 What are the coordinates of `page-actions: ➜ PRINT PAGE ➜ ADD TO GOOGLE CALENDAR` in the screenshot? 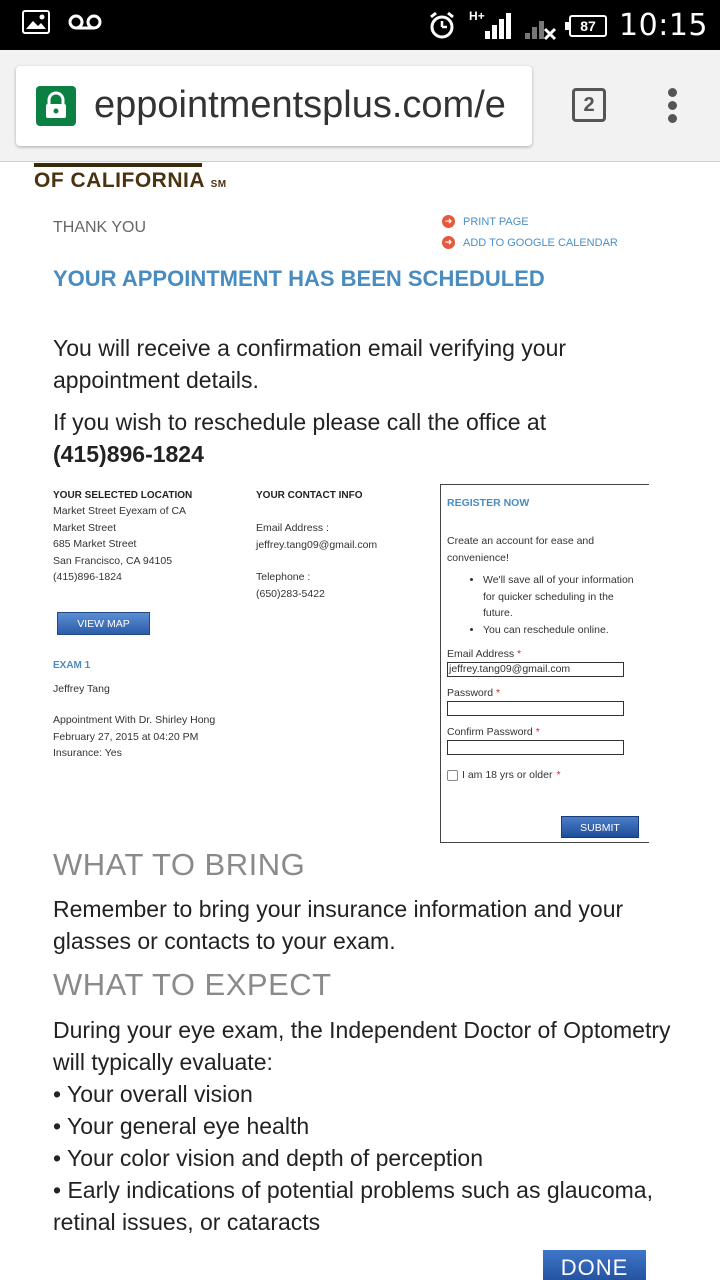 It's located at (530, 236).